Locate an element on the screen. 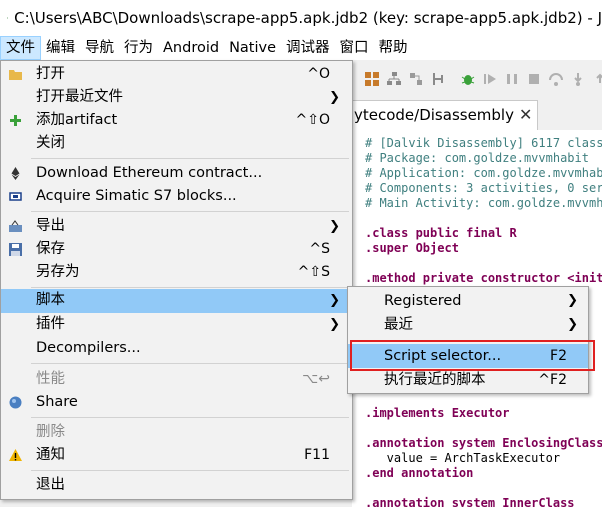  editor-tab-row: ytecode/Disassembly ✕ is located at coordinates (477, 114).